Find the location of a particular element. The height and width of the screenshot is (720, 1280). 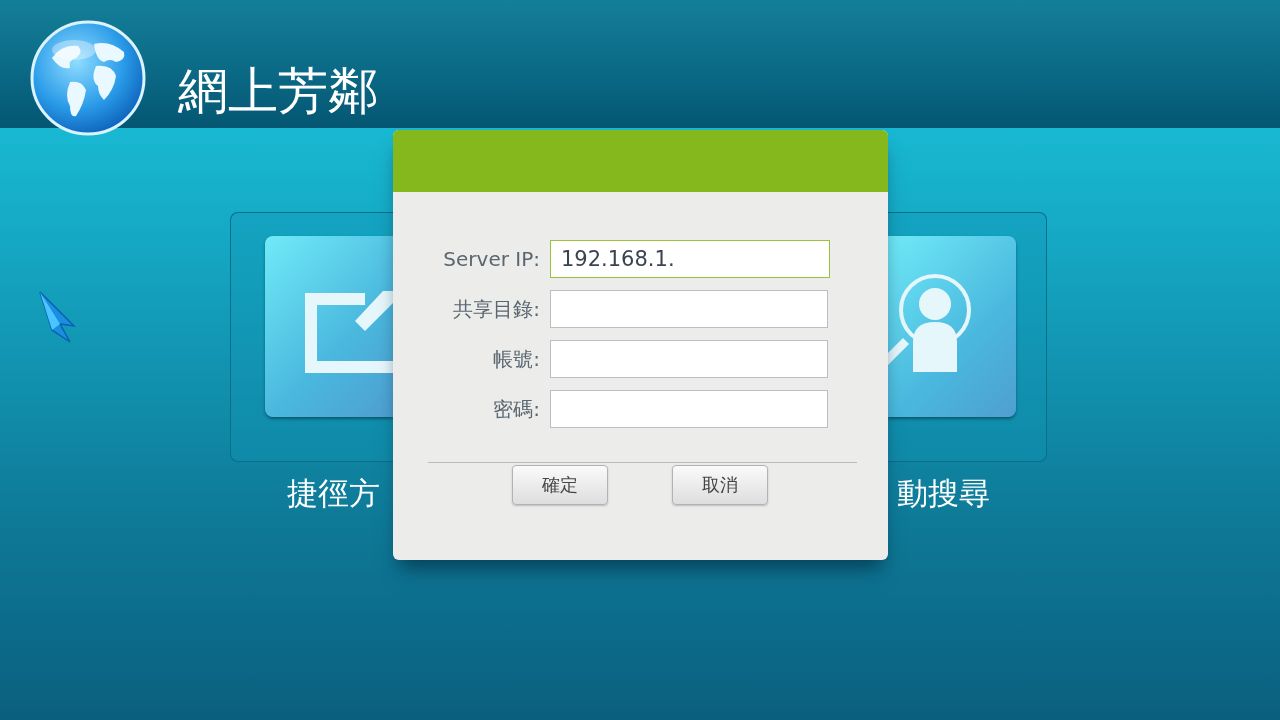

cursor-icon is located at coordinates (57, 317).